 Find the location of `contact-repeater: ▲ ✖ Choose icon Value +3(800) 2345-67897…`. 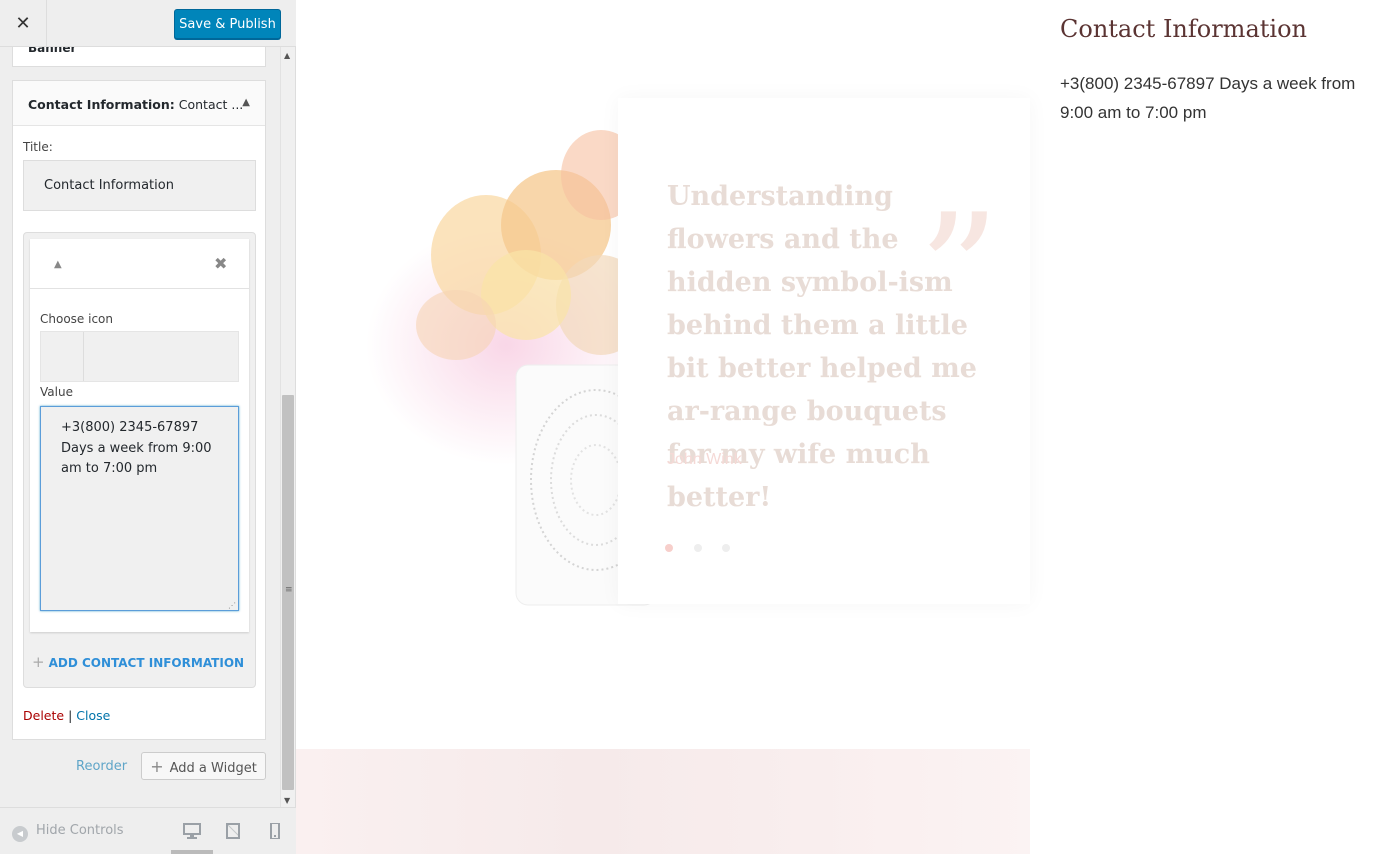

contact-repeater: ▲ ✖ Choose icon Value +3(800) 2345-67897… is located at coordinates (139, 460).